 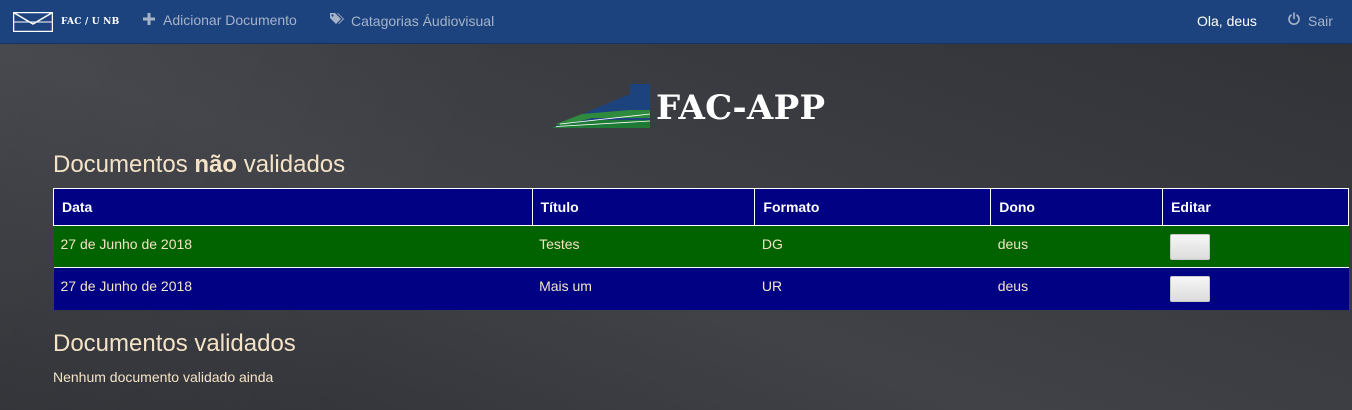 I want to click on cell-title: Mais um, so click(x=643, y=288).